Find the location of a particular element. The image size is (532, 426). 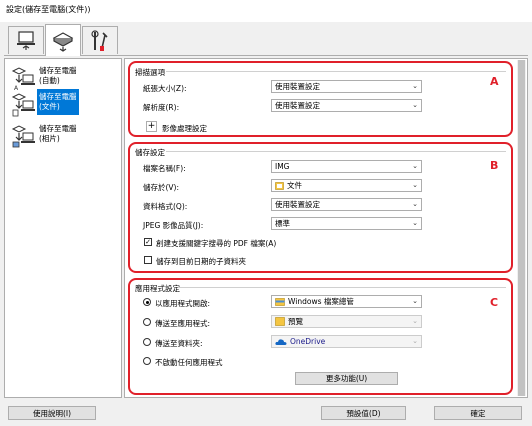

computer-arrow-icon is located at coordinates (26, 40).